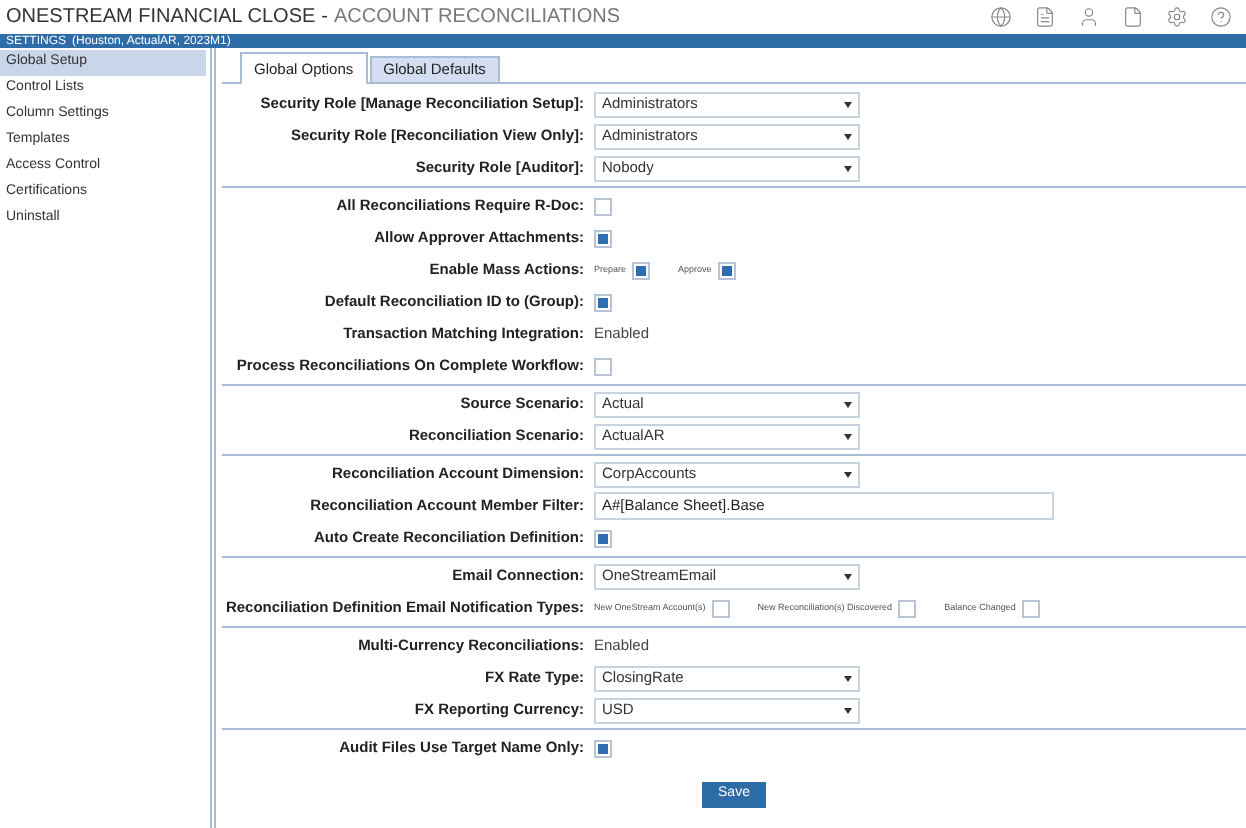 The width and height of the screenshot is (1246, 828). What do you see at coordinates (1045, 17) in the screenshot?
I see `list-icon` at bounding box center [1045, 17].